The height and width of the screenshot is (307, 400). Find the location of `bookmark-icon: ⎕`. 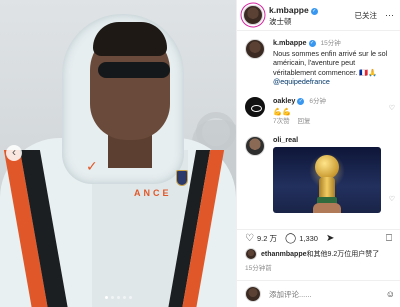

bookmark-icon: ⎕ is located at coordinates (389, 238).